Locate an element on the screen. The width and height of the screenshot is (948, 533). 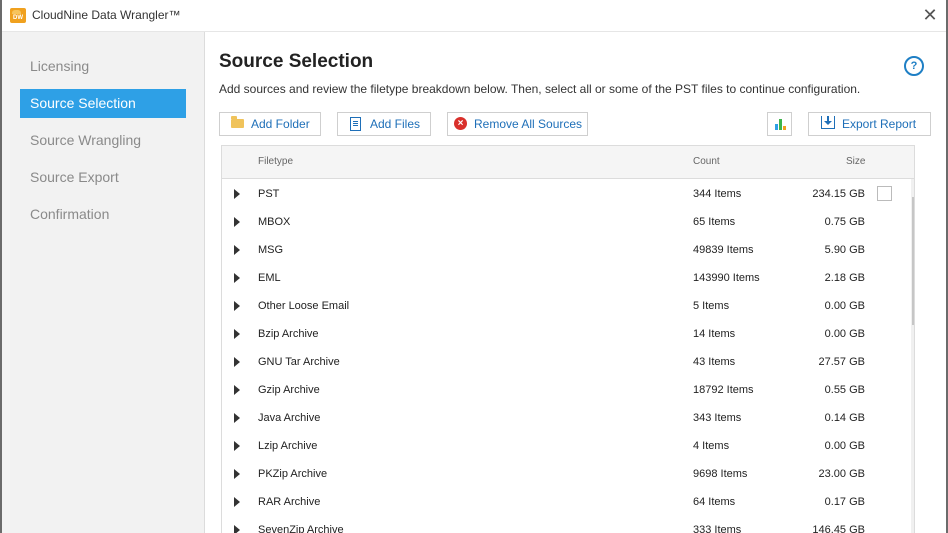
count-cell: 4 Items is located at coordinates (711, 446).